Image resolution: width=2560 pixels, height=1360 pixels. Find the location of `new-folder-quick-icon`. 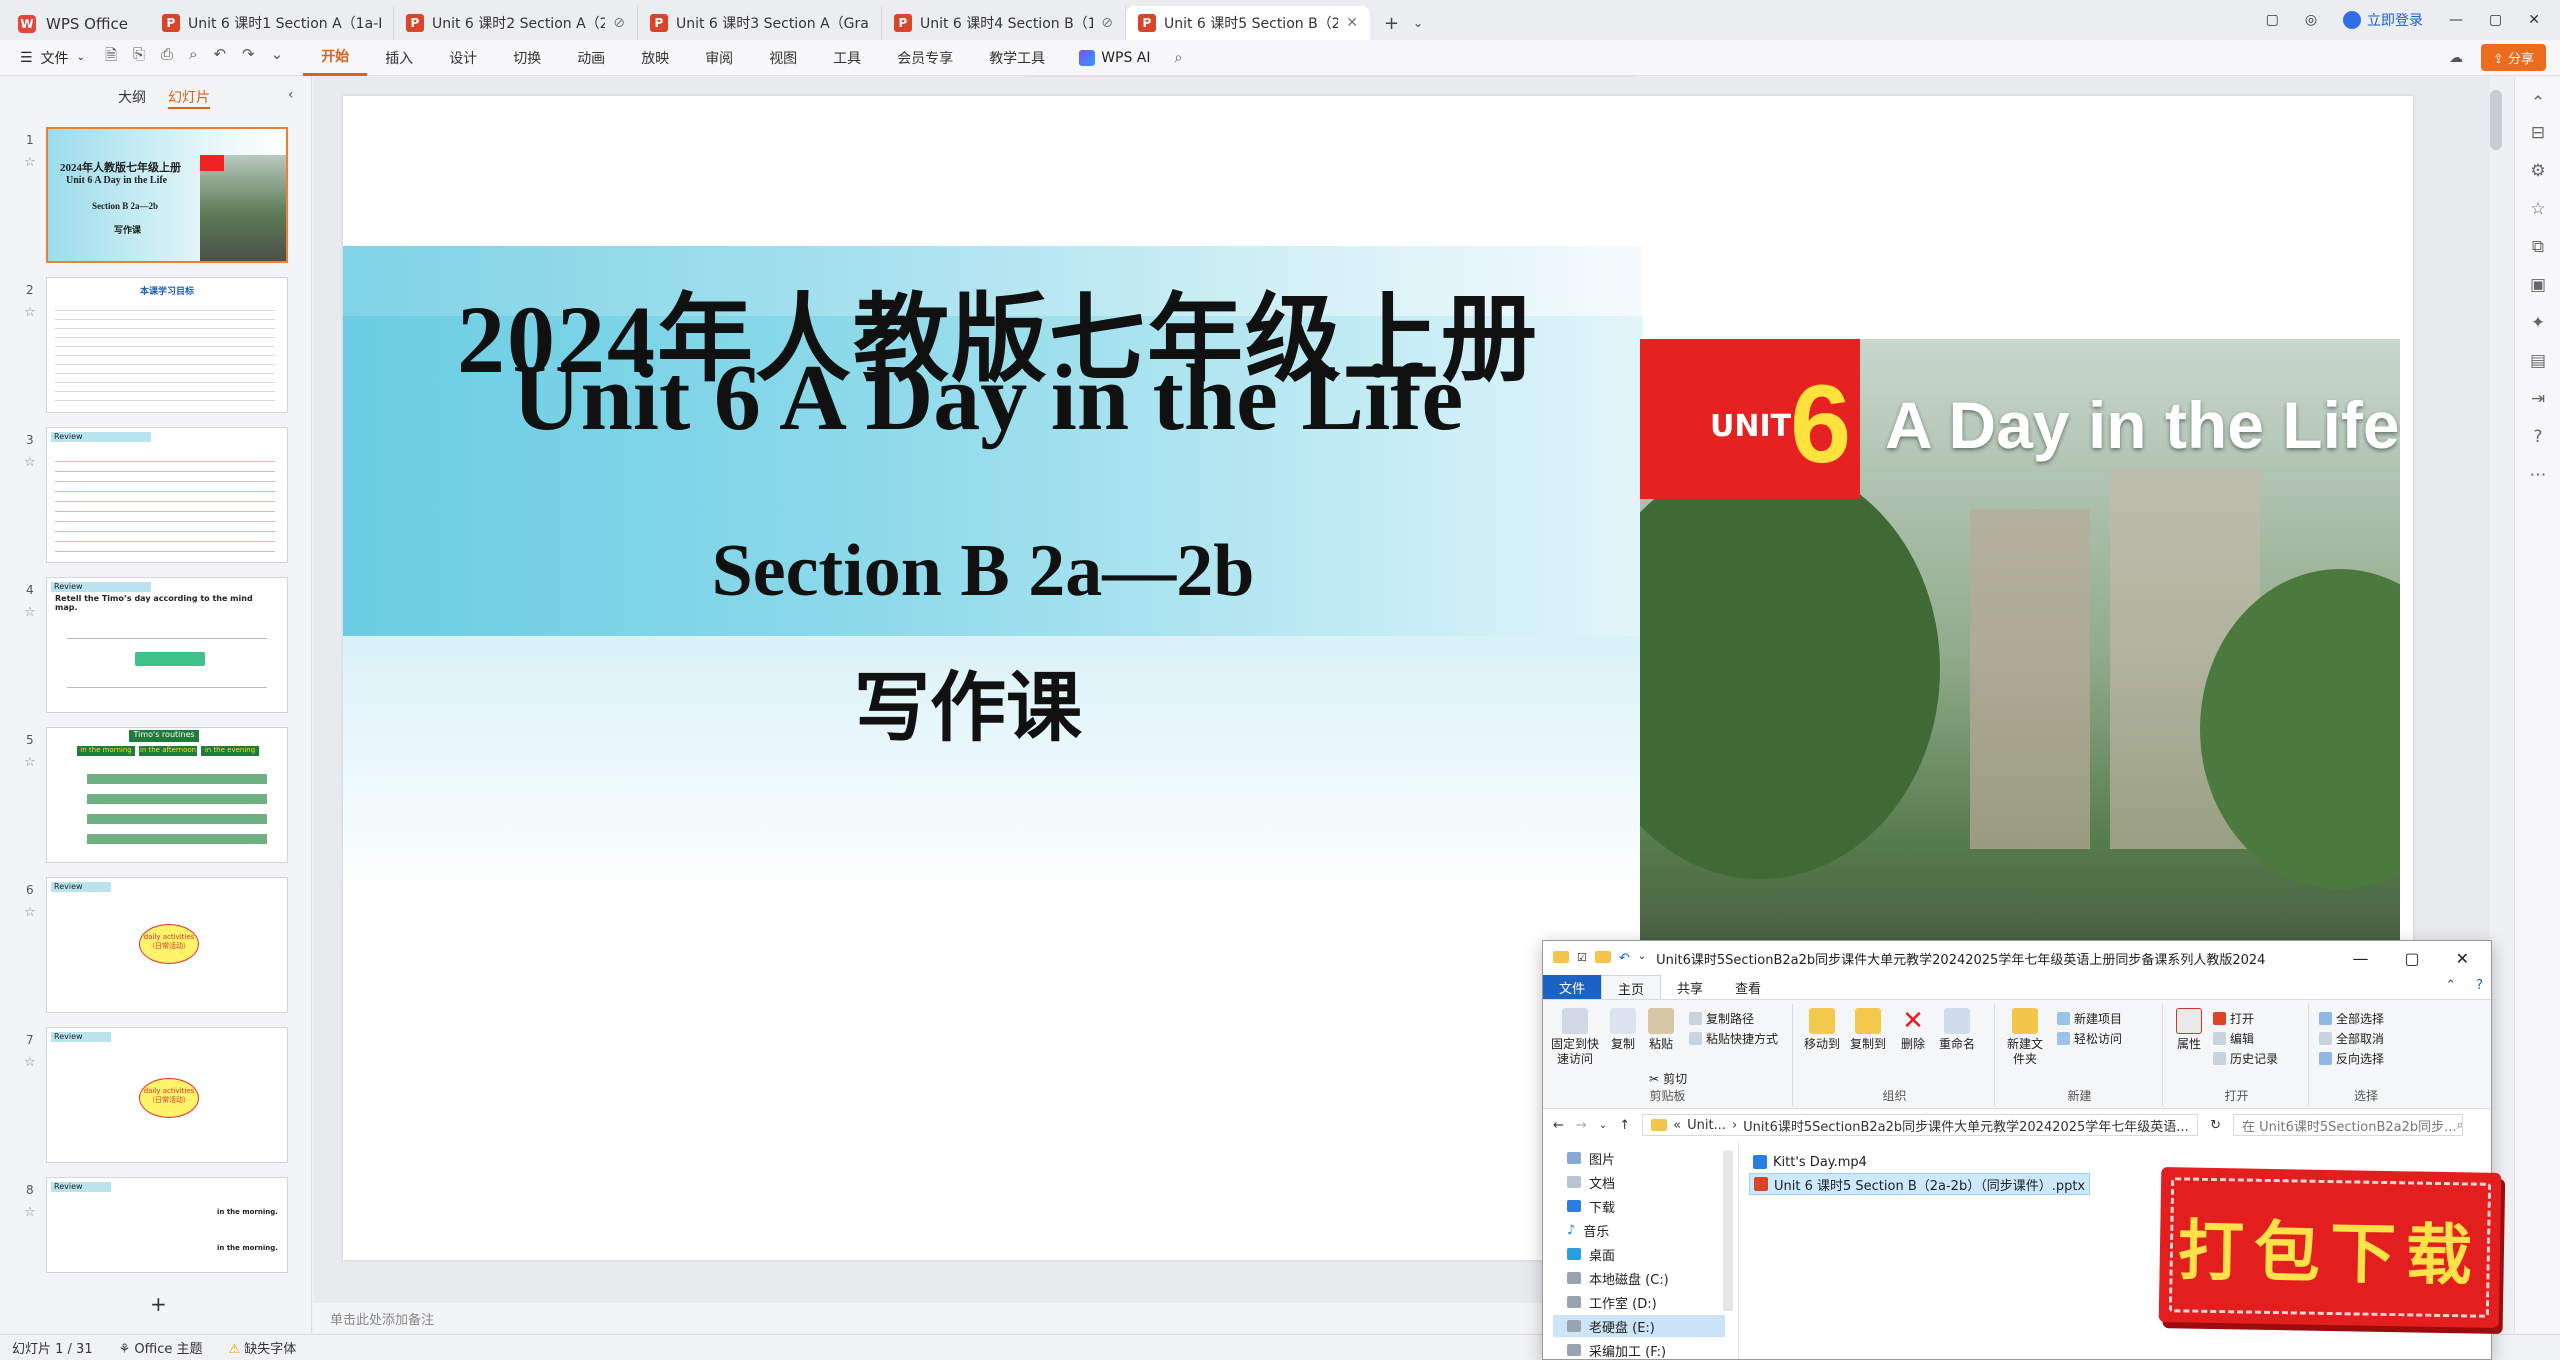

new-folder-quick-icon is located at coordinates (1602, 956).